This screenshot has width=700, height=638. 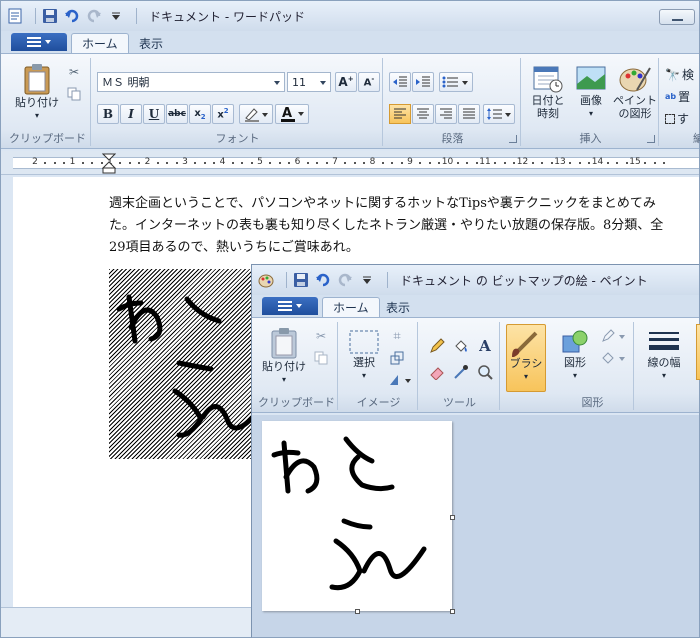 I want to click on paint-select-label: 選択, so click(x=364, y=362).